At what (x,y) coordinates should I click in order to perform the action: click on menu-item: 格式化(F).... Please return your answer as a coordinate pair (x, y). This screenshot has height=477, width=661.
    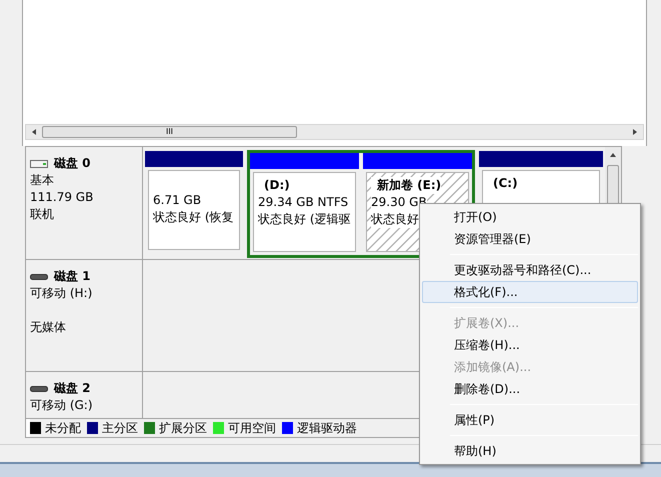
    Looking at the image, I should click on (530, 292).